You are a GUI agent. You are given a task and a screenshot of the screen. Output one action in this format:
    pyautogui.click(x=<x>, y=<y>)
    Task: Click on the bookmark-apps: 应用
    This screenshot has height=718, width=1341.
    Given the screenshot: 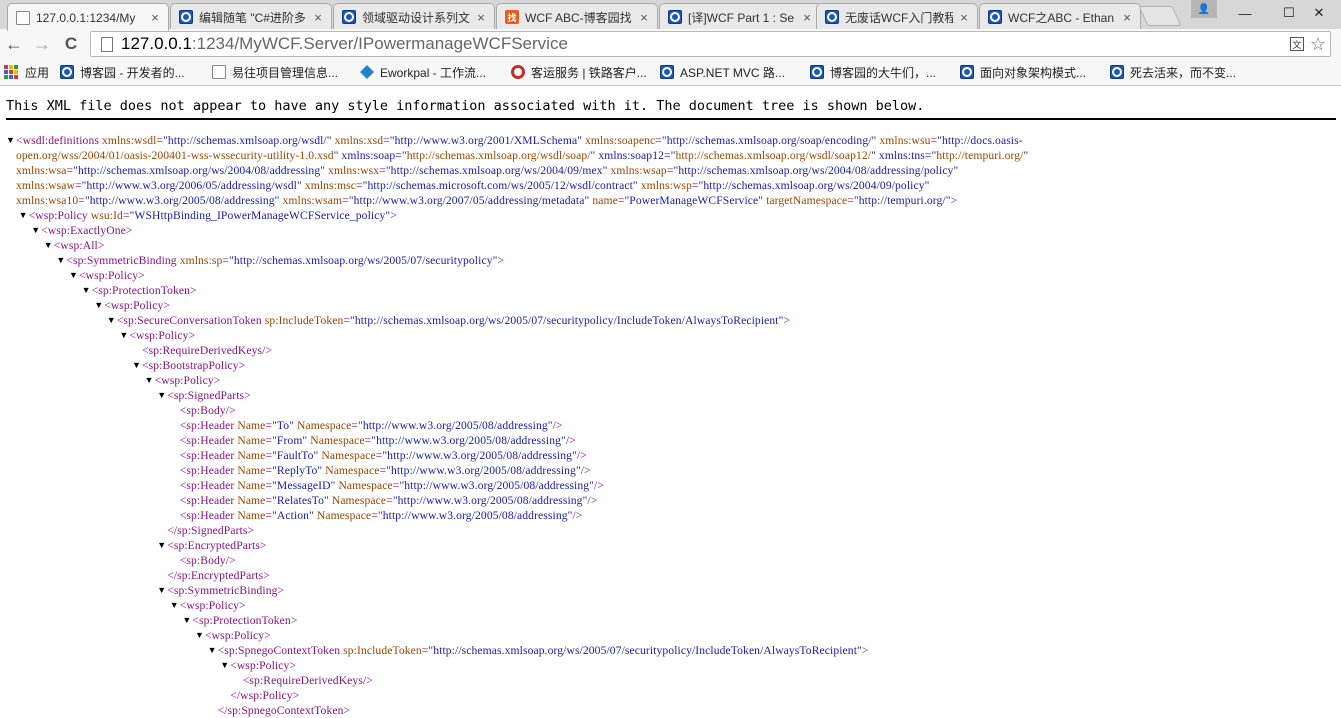 What is the action you would take?
    pyautogui.click(x=26, y=72)
    